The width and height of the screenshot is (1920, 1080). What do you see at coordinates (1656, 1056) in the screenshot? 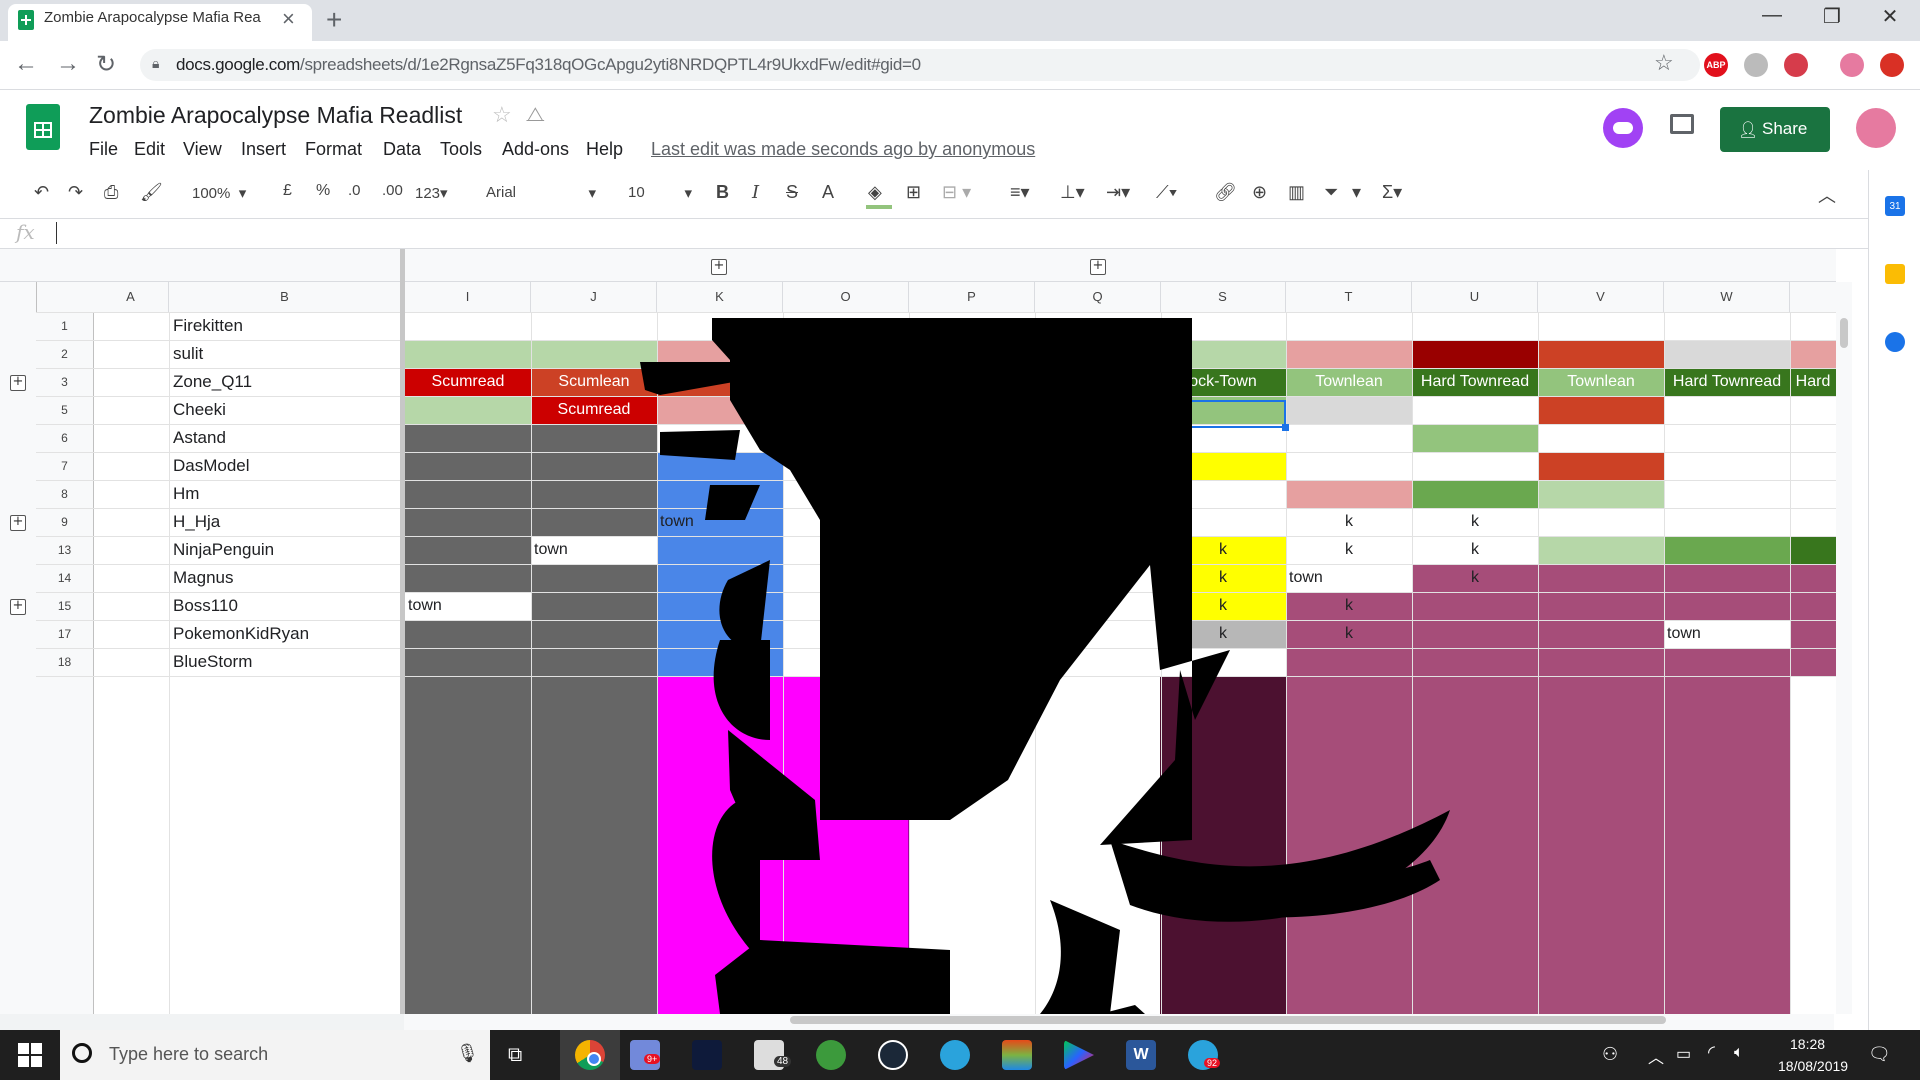
I see `show-hidden-icons-icon: ︿` at bounding box center [1656, 1056].